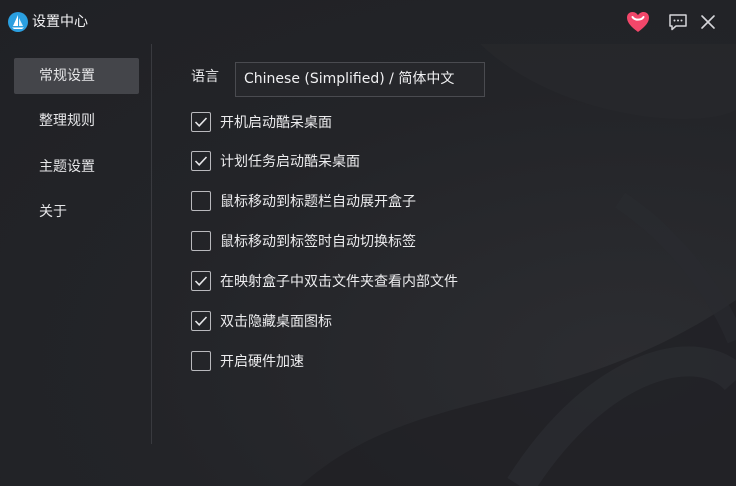  I want to click on option-label: 开启硬件加速, so click(262, 362).